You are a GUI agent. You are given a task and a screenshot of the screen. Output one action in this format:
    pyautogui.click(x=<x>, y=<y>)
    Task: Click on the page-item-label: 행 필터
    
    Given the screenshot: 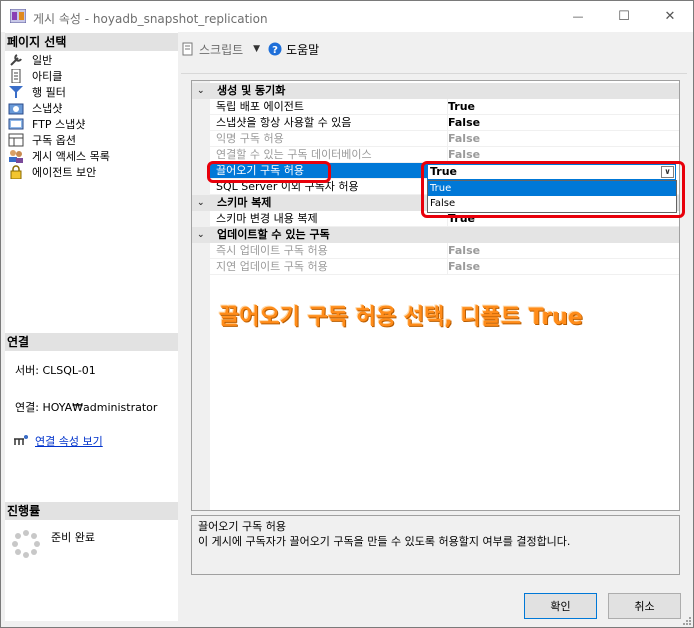 What is the action you would take?
    pyautogui.click(x=49, y=92)
    